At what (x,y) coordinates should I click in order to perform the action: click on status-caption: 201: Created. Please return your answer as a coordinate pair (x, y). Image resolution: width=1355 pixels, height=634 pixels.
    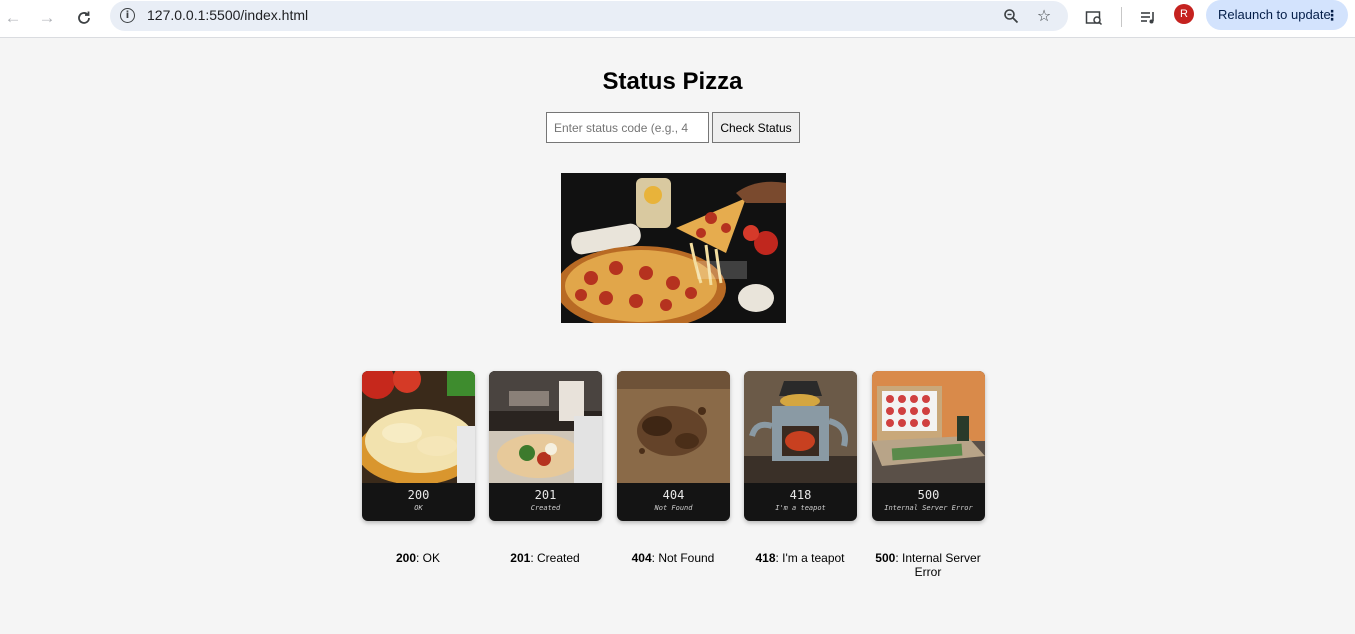
    Looking at the image, I should click on (545, 558).